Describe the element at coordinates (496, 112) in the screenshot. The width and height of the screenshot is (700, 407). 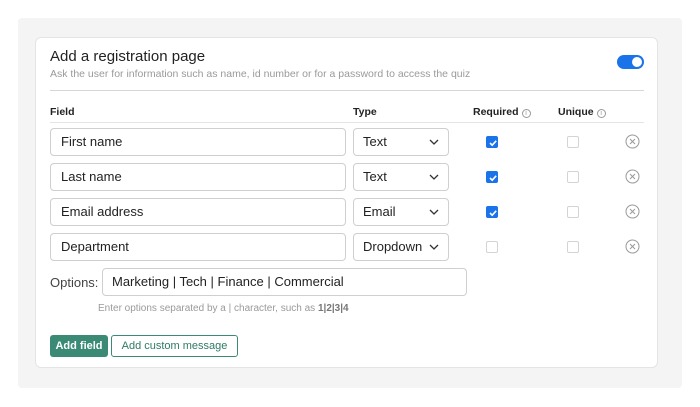
I see `column-header-required-label: Required` at that location.